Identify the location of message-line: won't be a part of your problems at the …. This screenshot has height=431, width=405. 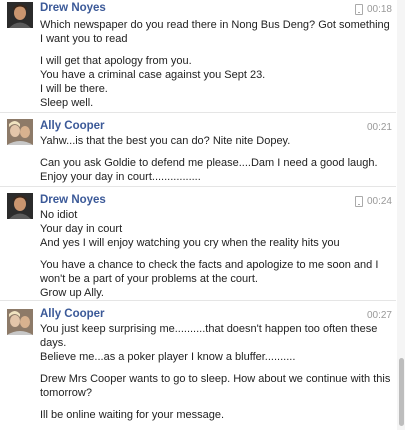
(149, 279).